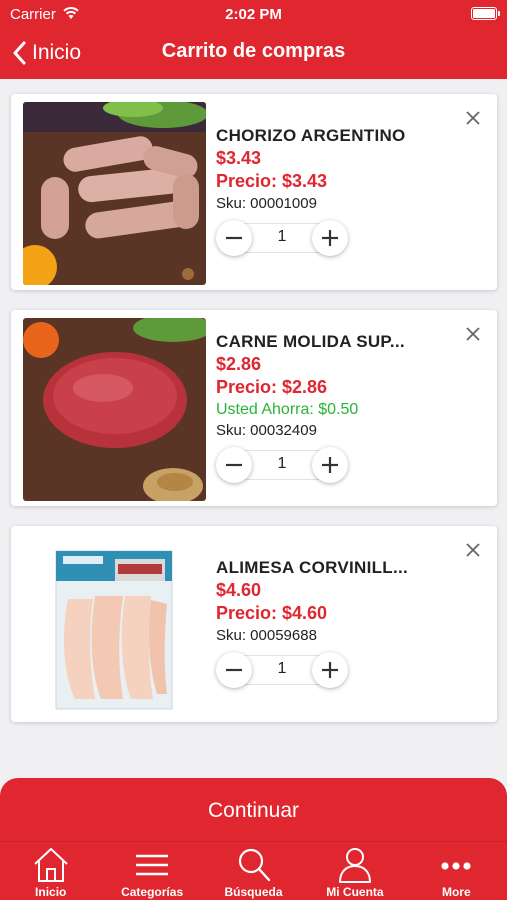  I want to click on tab-categorias: Categorías, so click(151, 871).